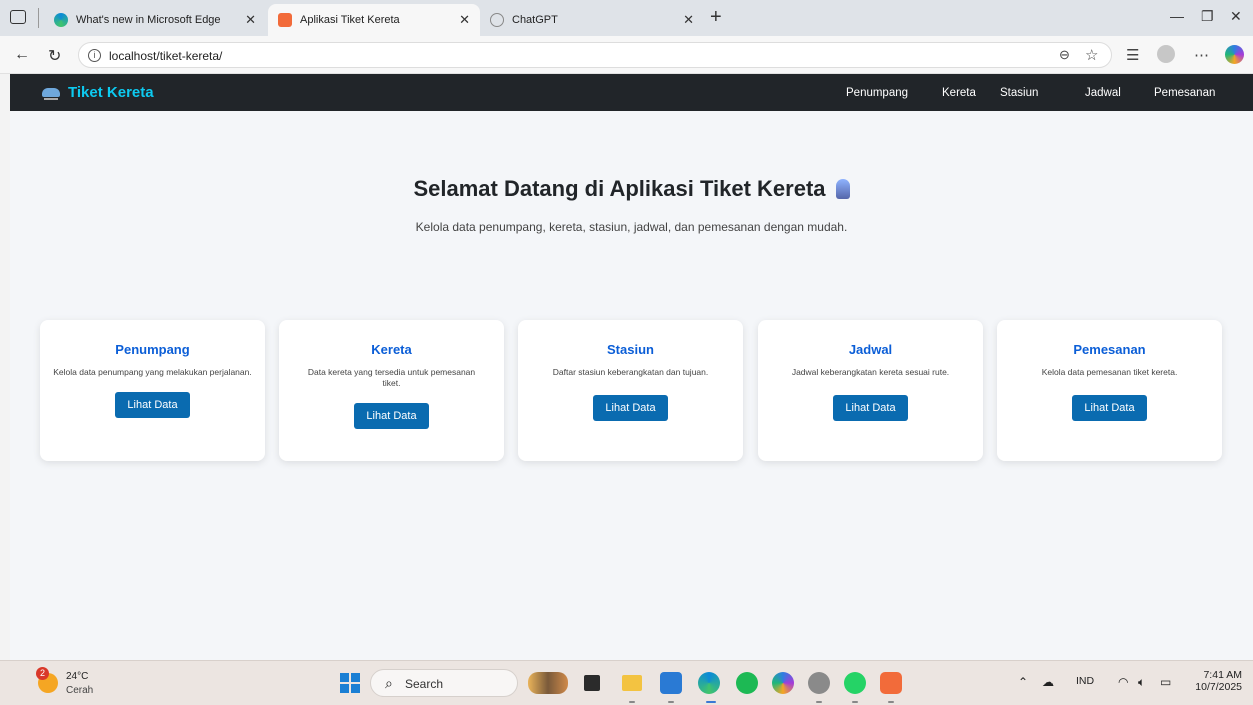 The image size is (1253, 705). Describe the element at coordinates (1236, 16) in the screenshot. I see `close-window-icon: ✕` at that location.